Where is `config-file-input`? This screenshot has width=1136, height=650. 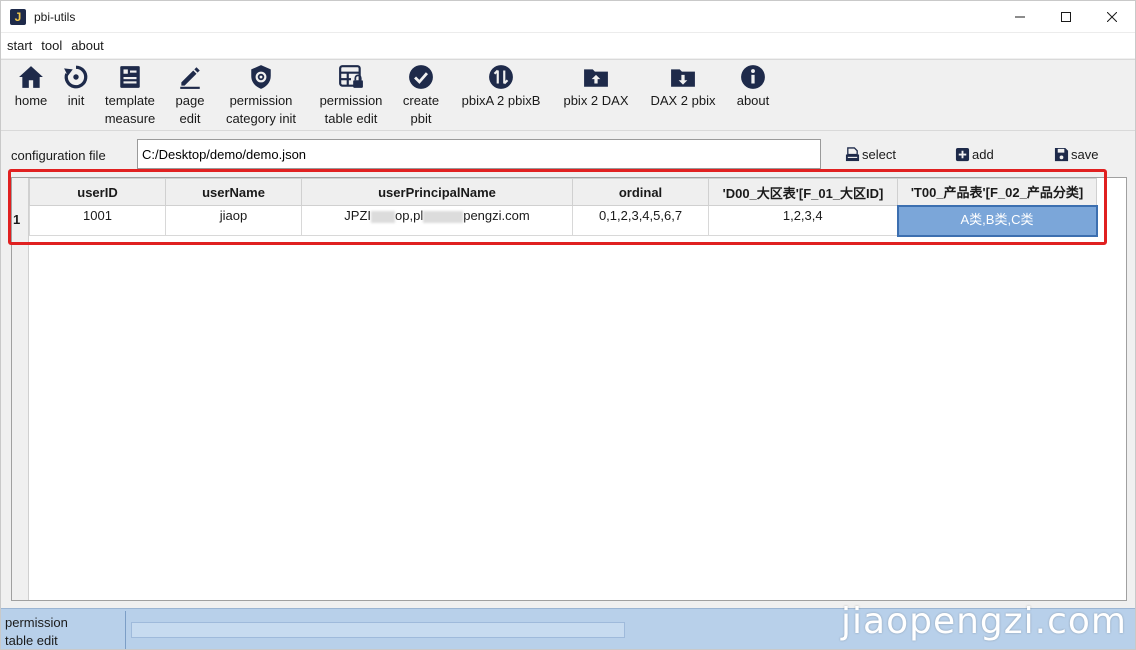
config-file-input is located at coordinates (479, 154).